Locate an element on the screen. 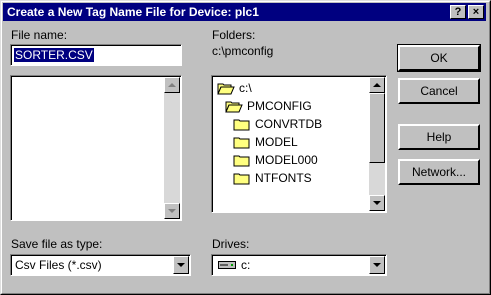  folders-scrollbar is located at coordinates (377, 144).